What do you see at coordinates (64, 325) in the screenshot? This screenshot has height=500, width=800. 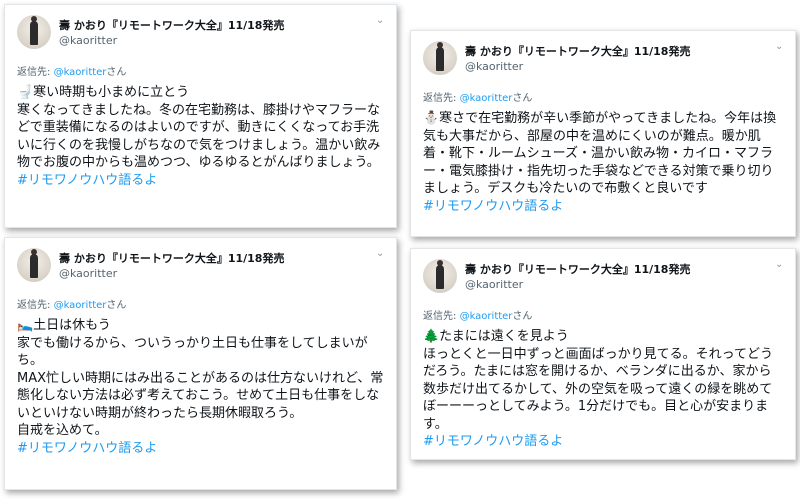 I see `tweet-line: 🛌土日は休もう` at bounding box center [64, 325].